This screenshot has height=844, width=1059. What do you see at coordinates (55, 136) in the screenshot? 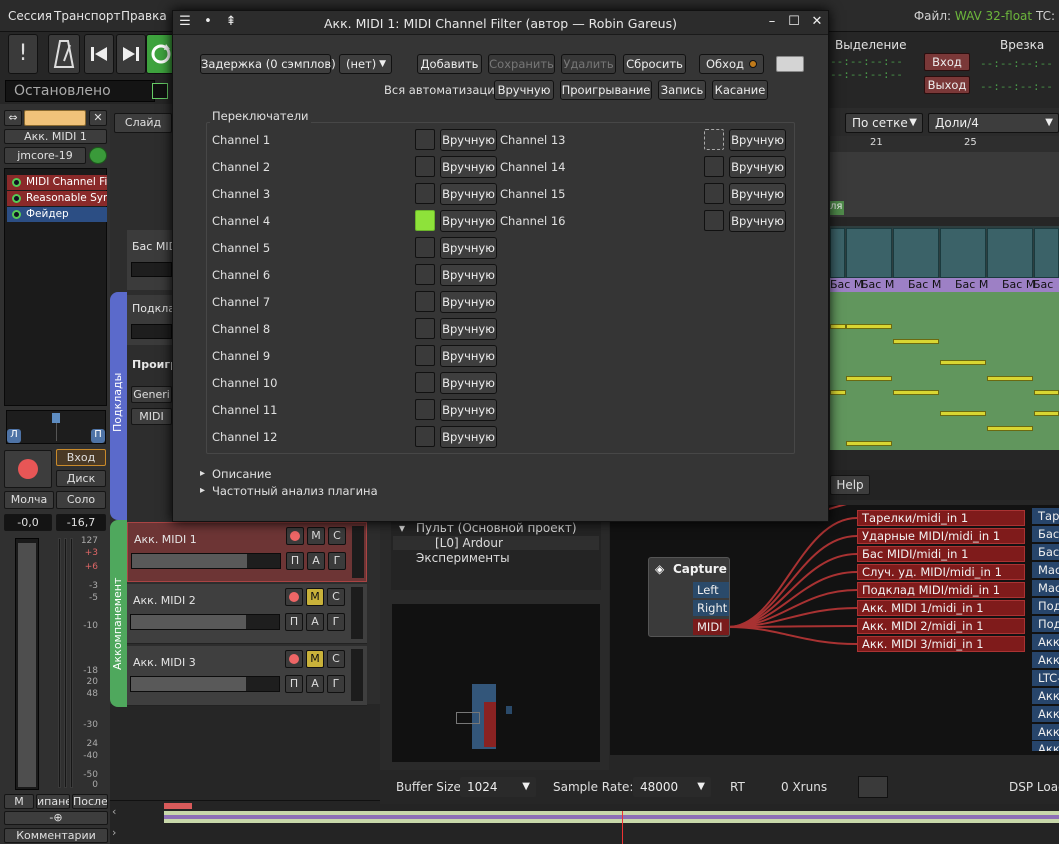
I see `strip-track-name: Акк. MIDI 1` at bounding box center [55, 136].